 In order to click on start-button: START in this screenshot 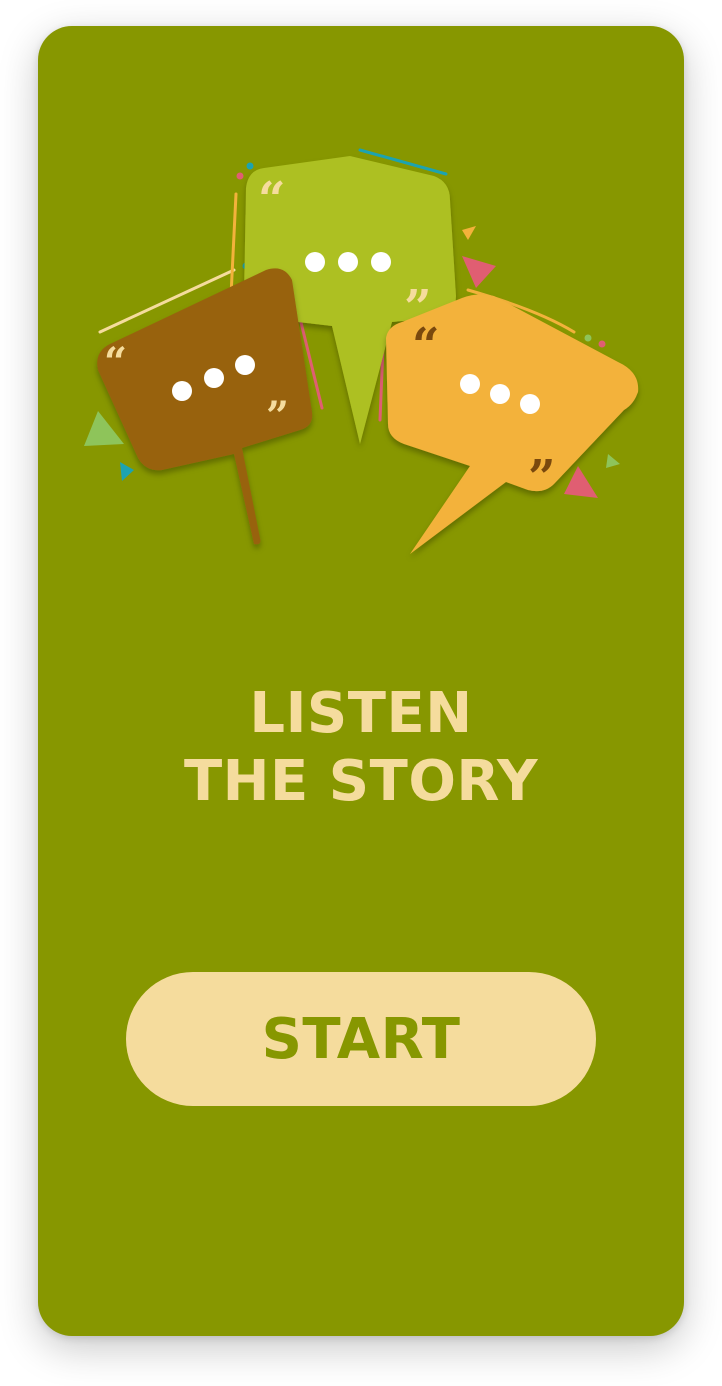, I will do `click(361, 1039)`.